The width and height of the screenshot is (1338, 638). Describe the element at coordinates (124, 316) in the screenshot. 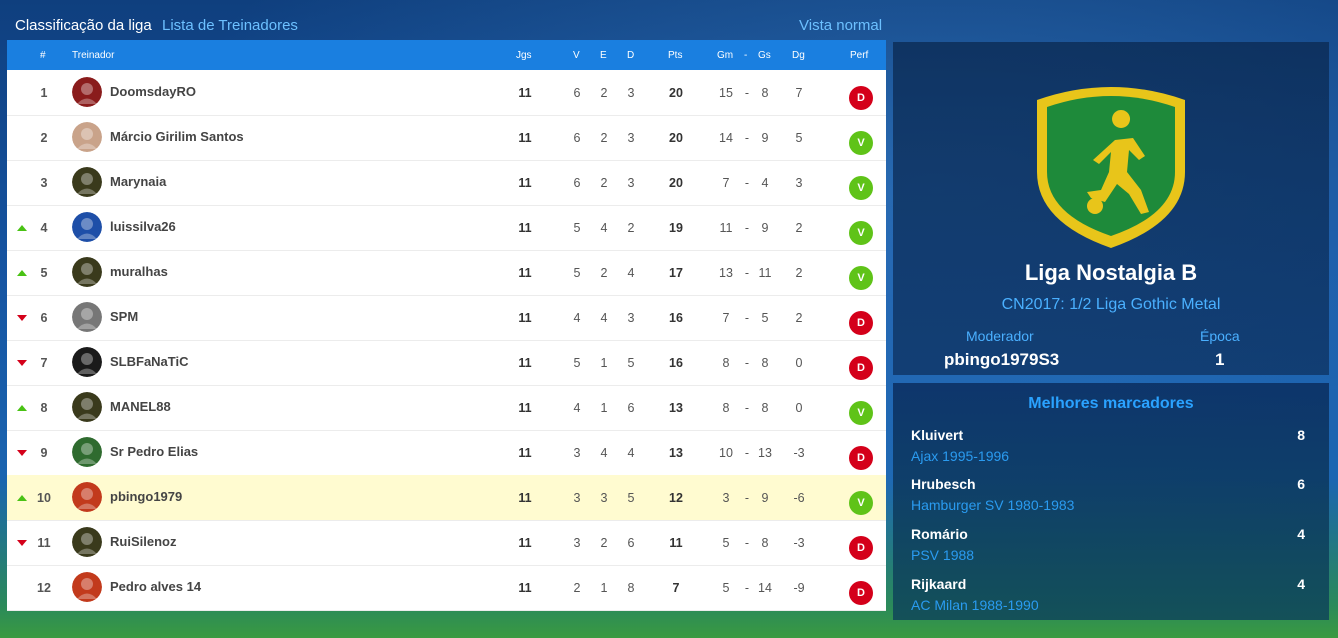

I see `trainer-name: SPM` at that location.